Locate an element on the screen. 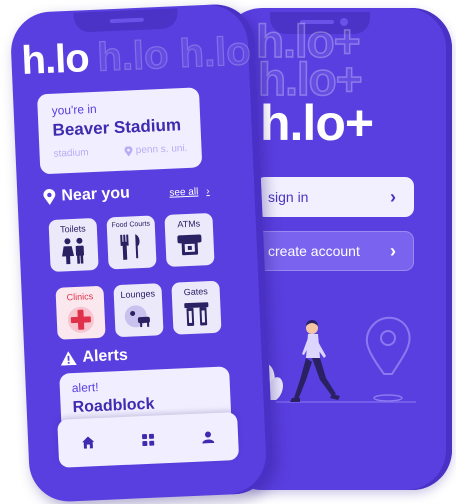 This screenshot has height=504, width=456. sign-in-button: sign in › is located at coordinates (335, 197).